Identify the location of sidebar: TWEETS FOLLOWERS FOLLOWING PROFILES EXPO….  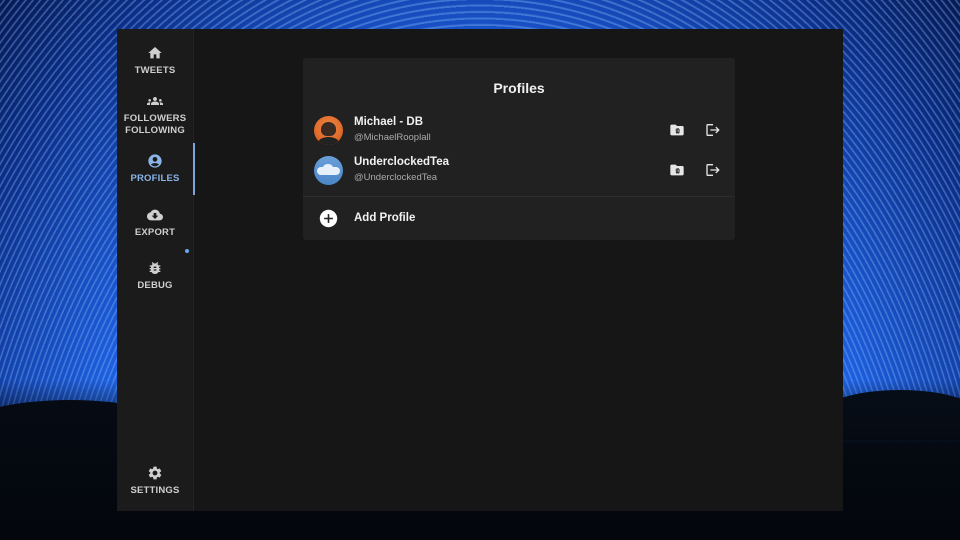
(156, 270).